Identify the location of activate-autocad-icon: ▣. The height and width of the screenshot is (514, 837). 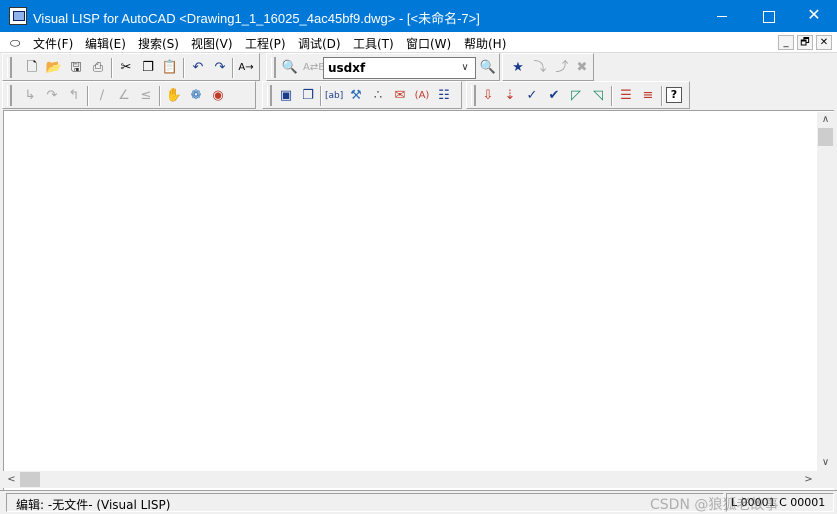
(286, 96).